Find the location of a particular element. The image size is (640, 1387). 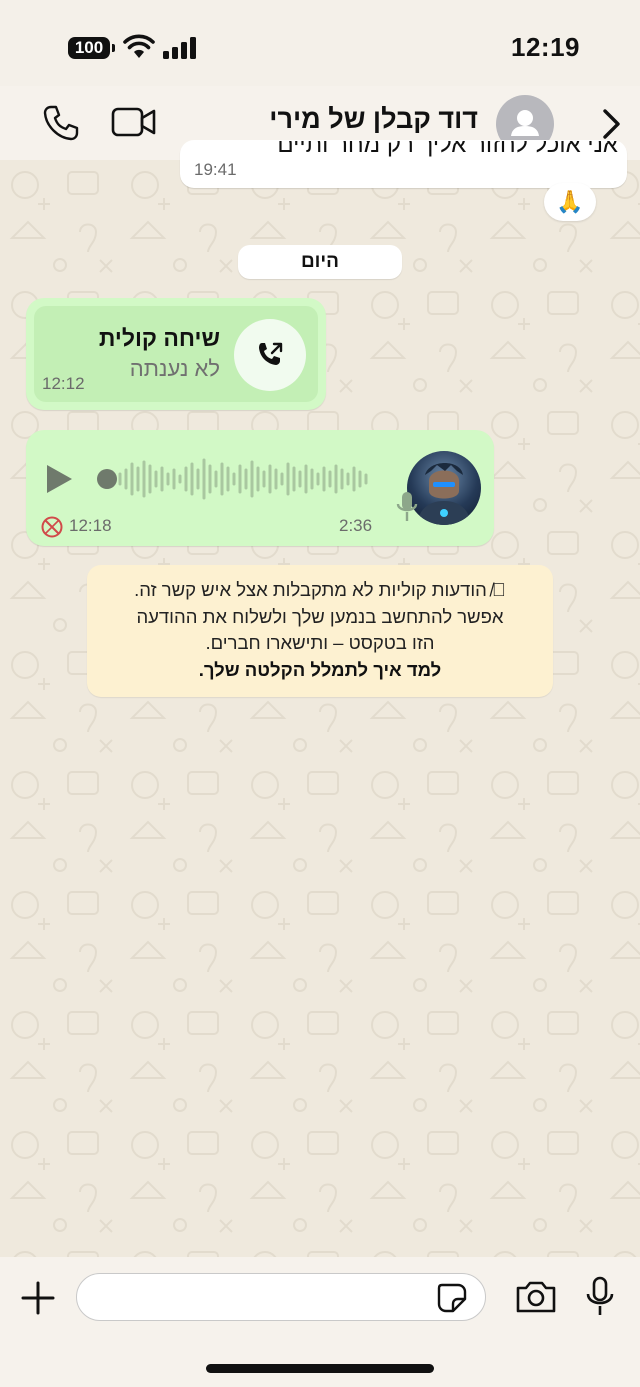

call-outgoing-icon is located at coordinates (271, 353).